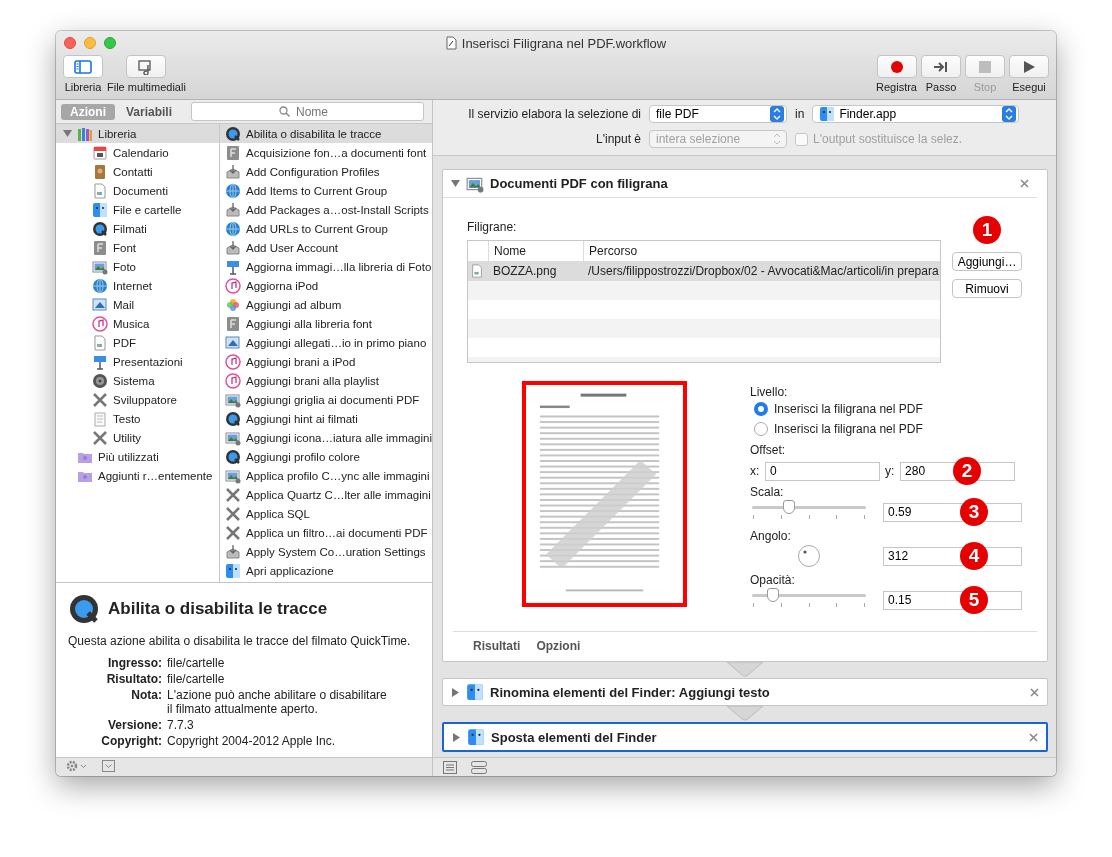  I want to click on font-book-icon, so click(233, 152).